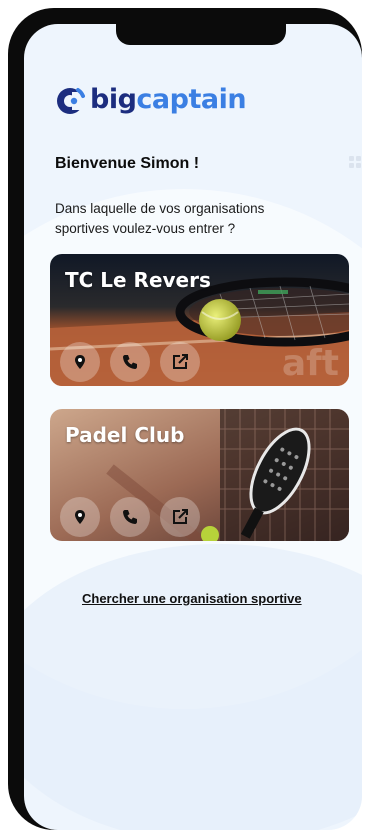 The width and height of the screenshot is (370, 836). What do you see at coordinates (125, 435) in the screenshot?
I see `organization-name: Padel Club` at bounding box center [125, 435].